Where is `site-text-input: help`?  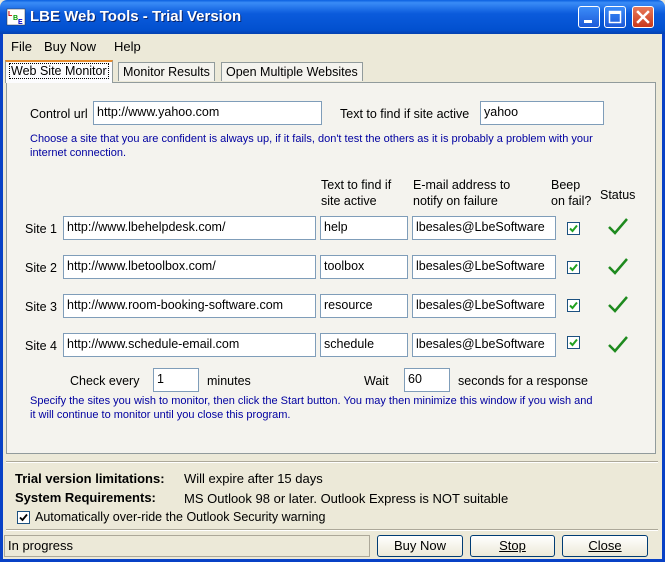 site-text-input: help is located at coordinates (364, 228).